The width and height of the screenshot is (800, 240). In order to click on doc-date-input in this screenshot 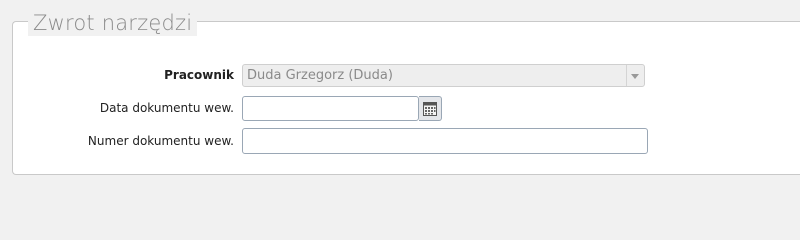, I will do `click(330, 108)`.